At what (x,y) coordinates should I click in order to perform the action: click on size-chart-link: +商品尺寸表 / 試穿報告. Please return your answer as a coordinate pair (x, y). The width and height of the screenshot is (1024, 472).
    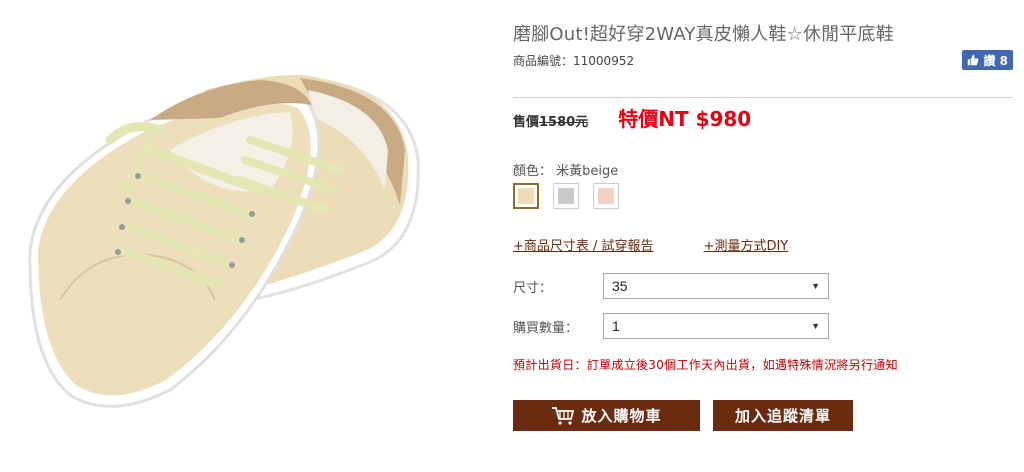
    Looking at the image, I should click on (583, 244).